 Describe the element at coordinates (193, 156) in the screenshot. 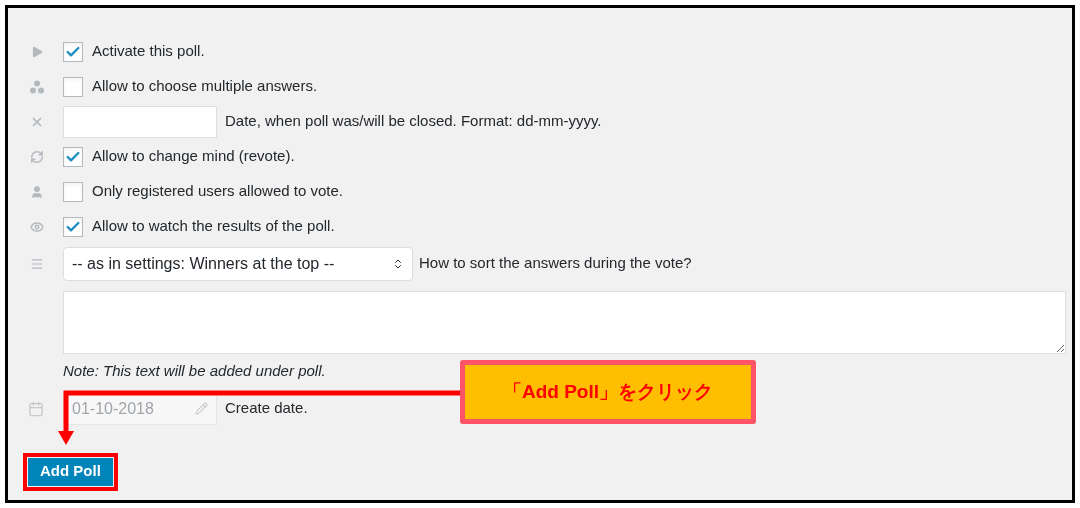

I see `option-label: Allow to change mind (revote).` at that location.